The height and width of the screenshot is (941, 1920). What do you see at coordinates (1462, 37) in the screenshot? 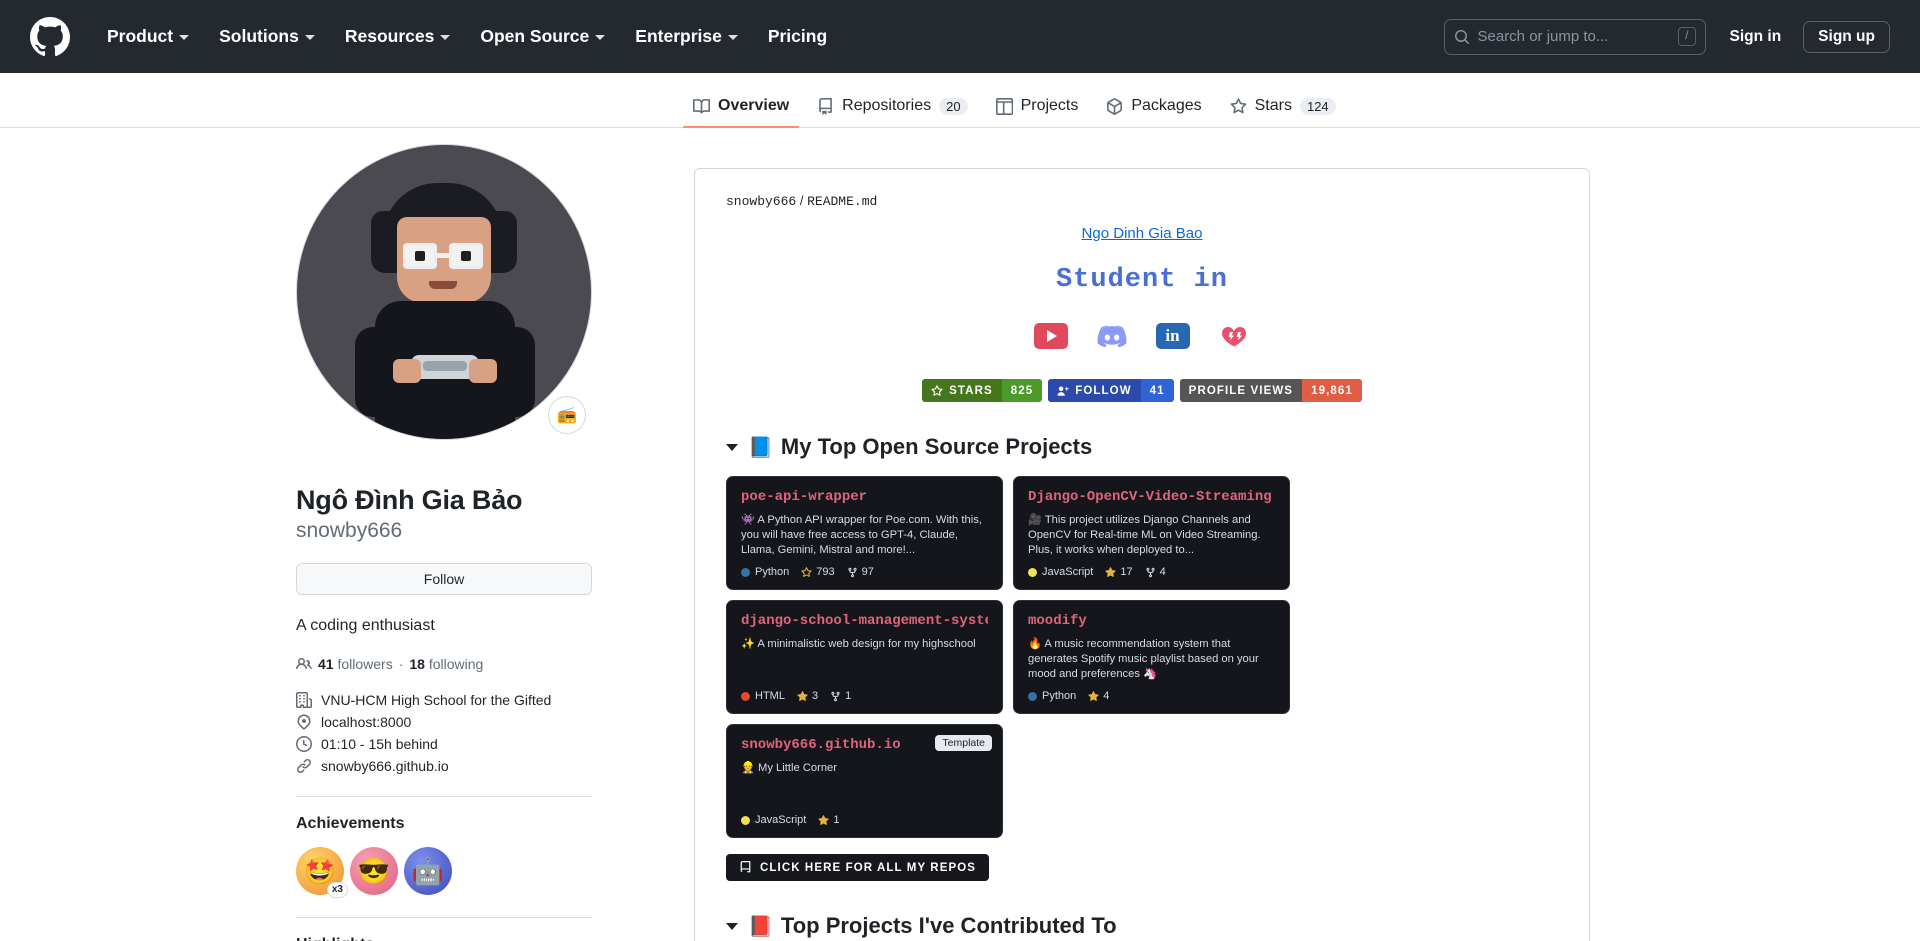
I see `search-icon` at bounding box center [1462, 37].